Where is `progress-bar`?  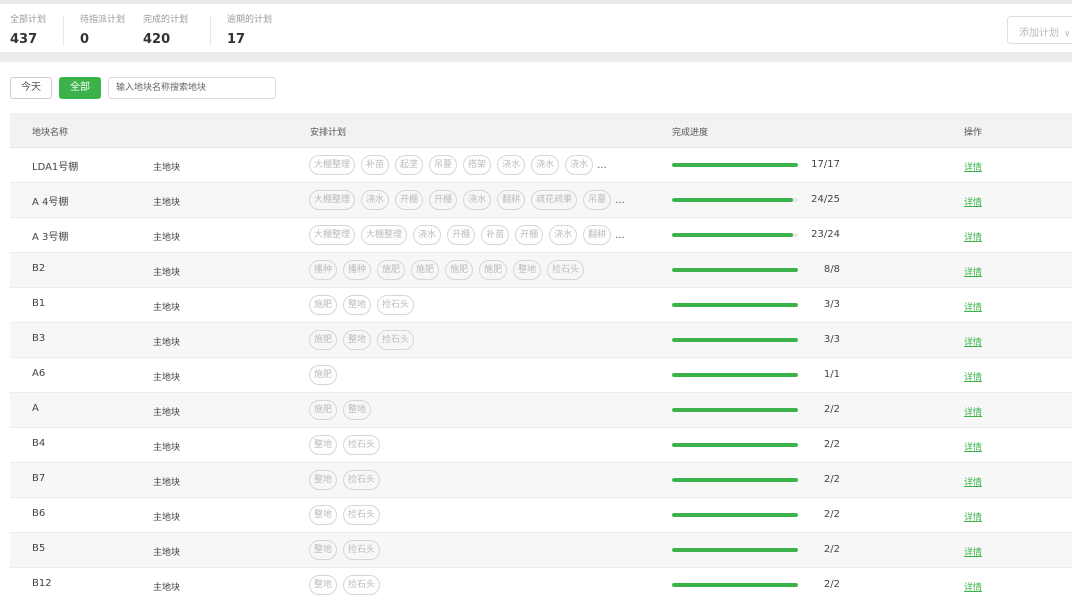 progress-bar is located at coordinates (735, 340).